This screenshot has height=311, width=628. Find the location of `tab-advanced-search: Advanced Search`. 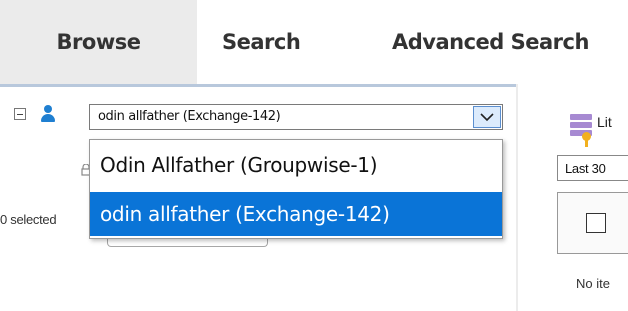

tab-advanced-search: Advanced Search is located at coordinates (479, 42).